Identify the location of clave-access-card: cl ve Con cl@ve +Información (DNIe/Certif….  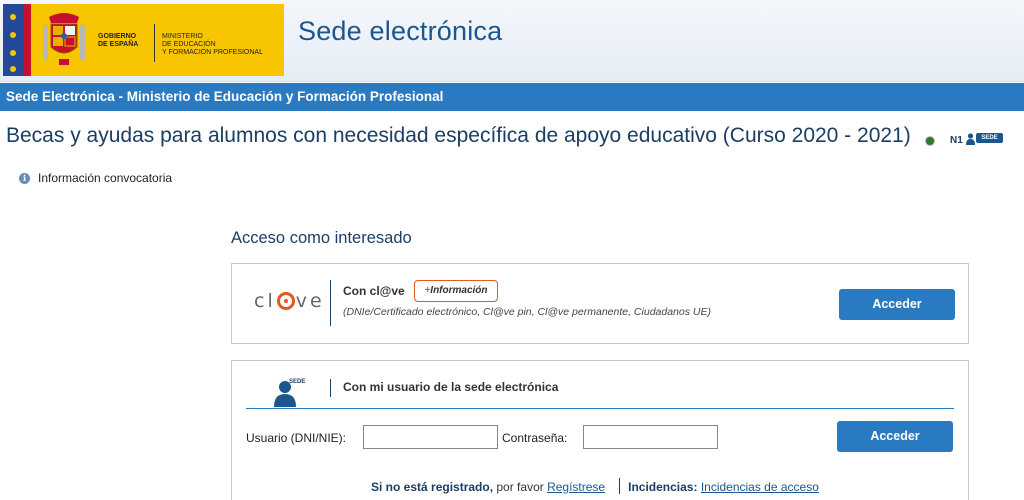
(600, 303).